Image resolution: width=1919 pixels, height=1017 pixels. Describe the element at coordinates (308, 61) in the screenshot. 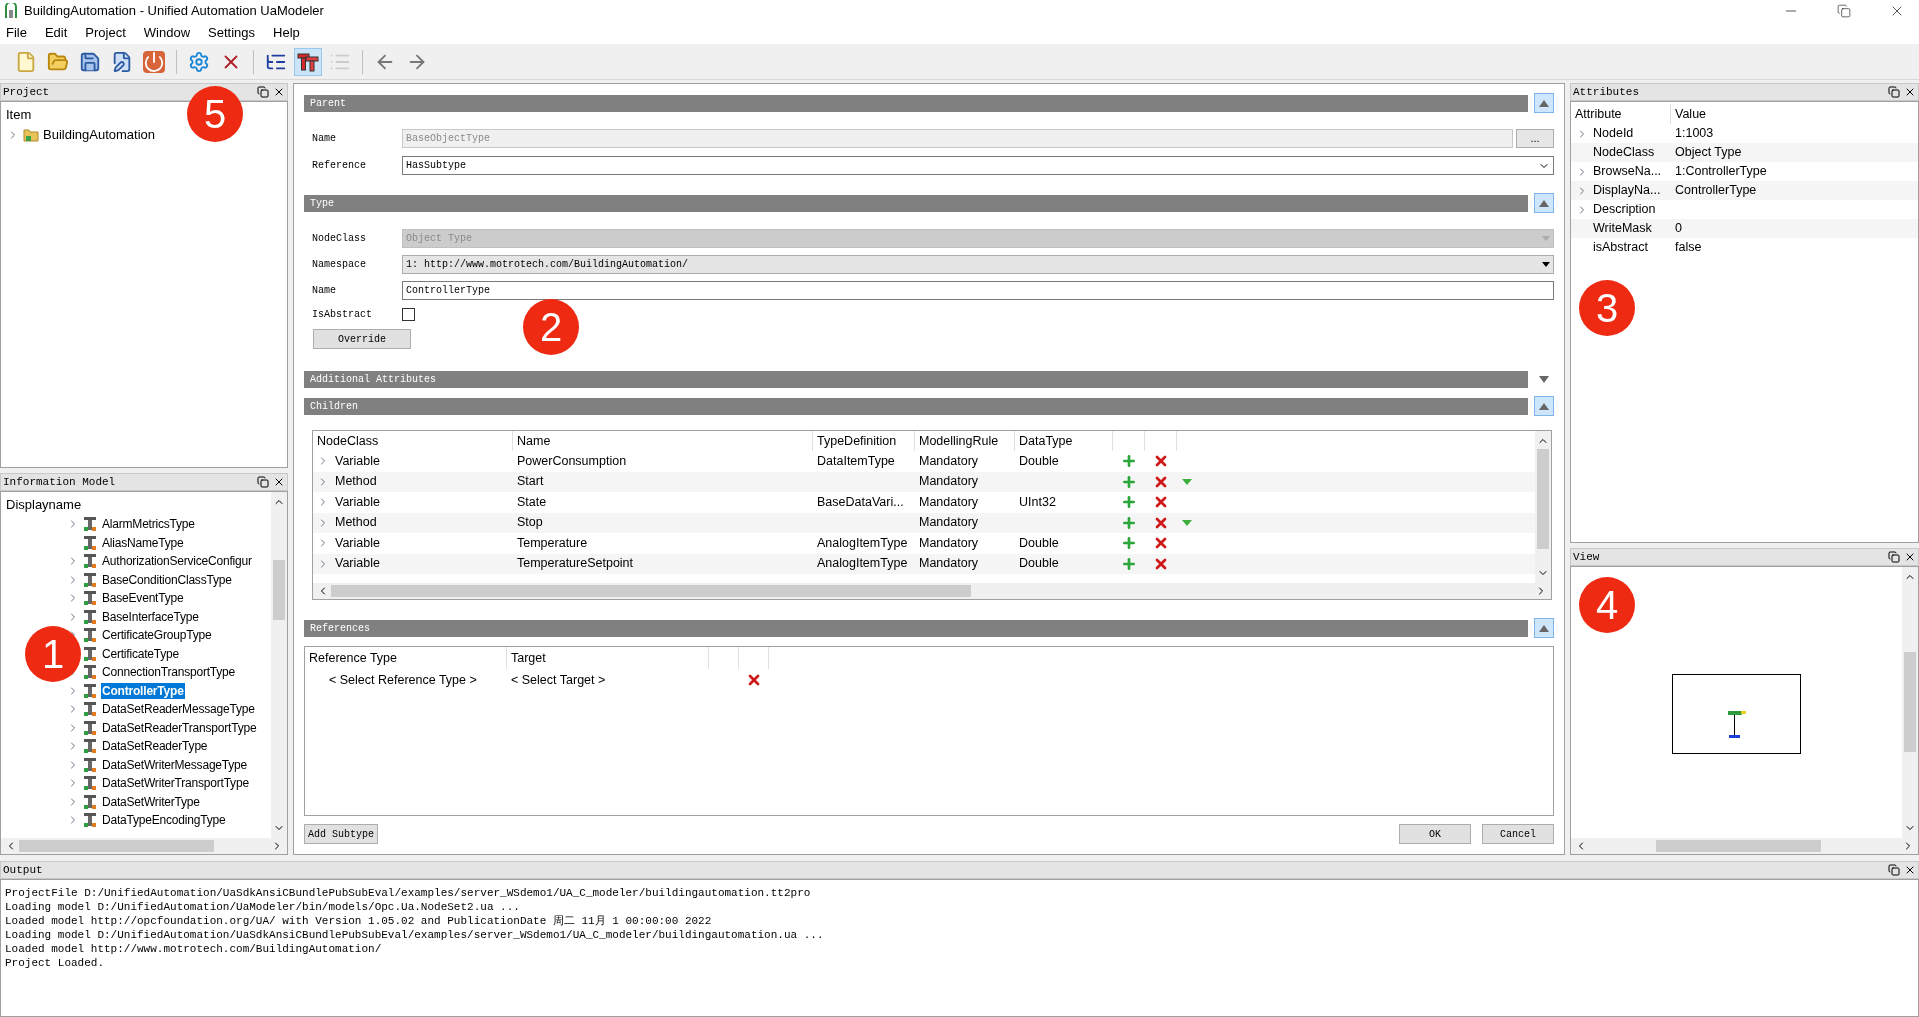

I see `type-view-button` at that location.